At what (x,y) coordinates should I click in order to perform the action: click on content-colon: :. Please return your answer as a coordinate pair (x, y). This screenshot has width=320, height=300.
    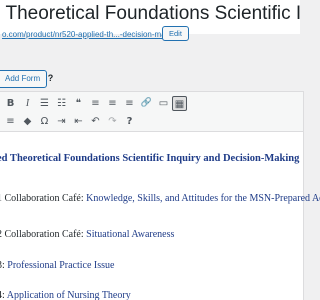
    Looking at the image, I should click on (0, 144).